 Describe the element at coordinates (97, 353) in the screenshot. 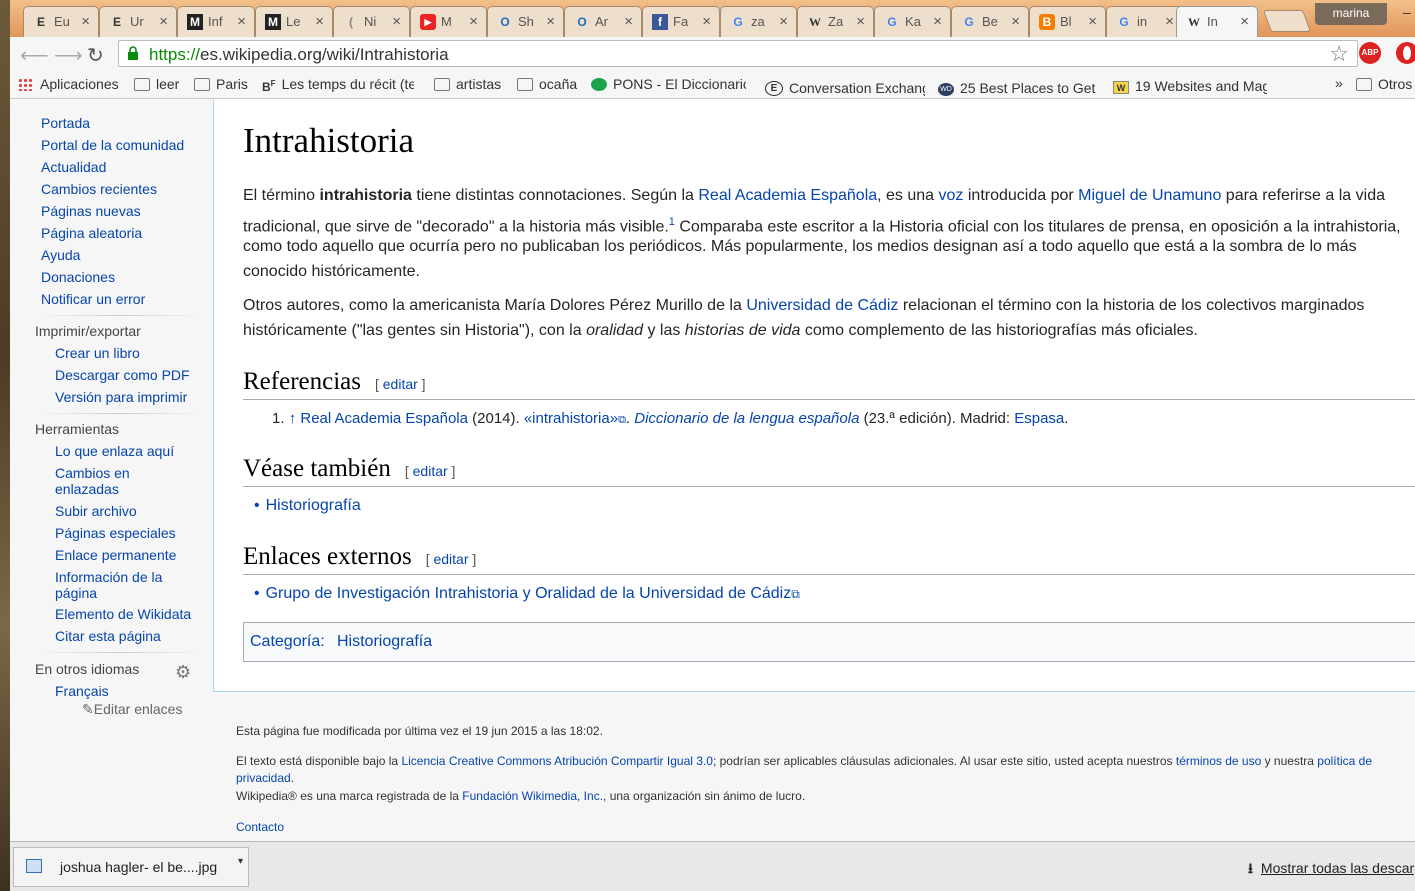

I see `sidebar-link: Crear un libro` at that location.